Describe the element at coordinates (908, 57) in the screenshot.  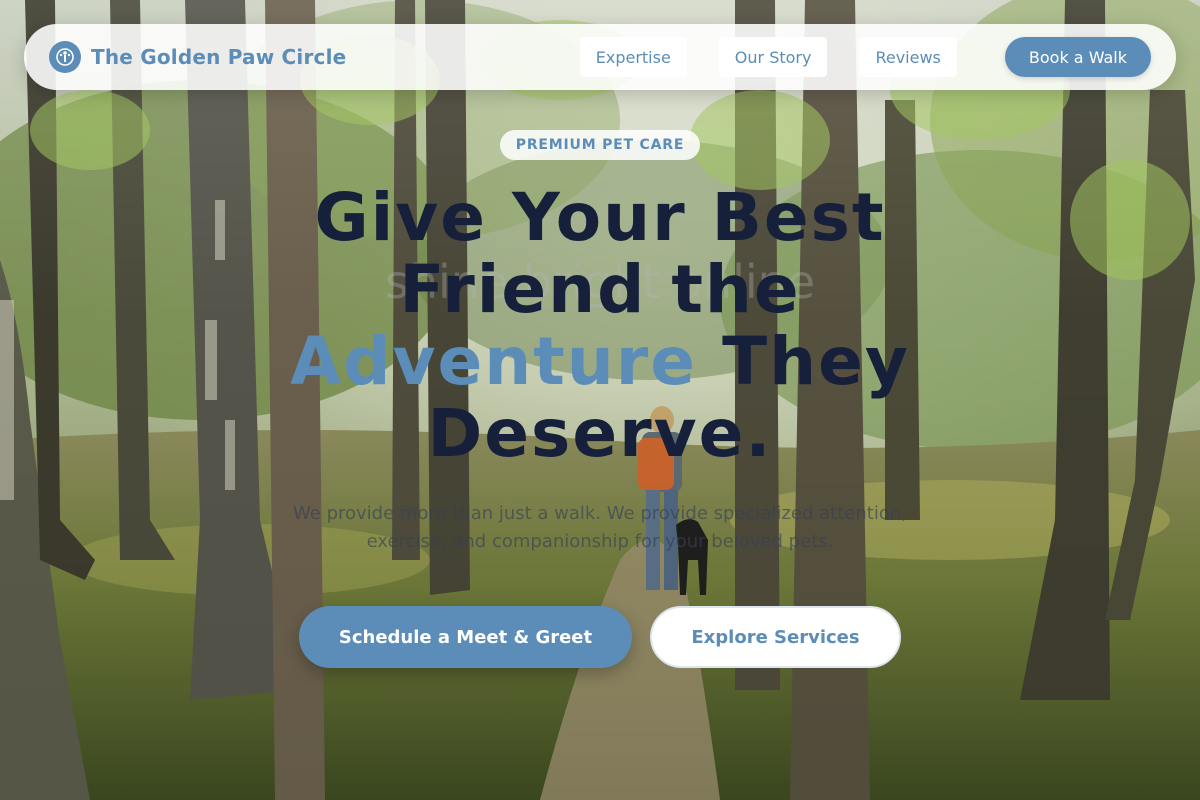
I see `nav-link-reviews: Reviews` at that location.